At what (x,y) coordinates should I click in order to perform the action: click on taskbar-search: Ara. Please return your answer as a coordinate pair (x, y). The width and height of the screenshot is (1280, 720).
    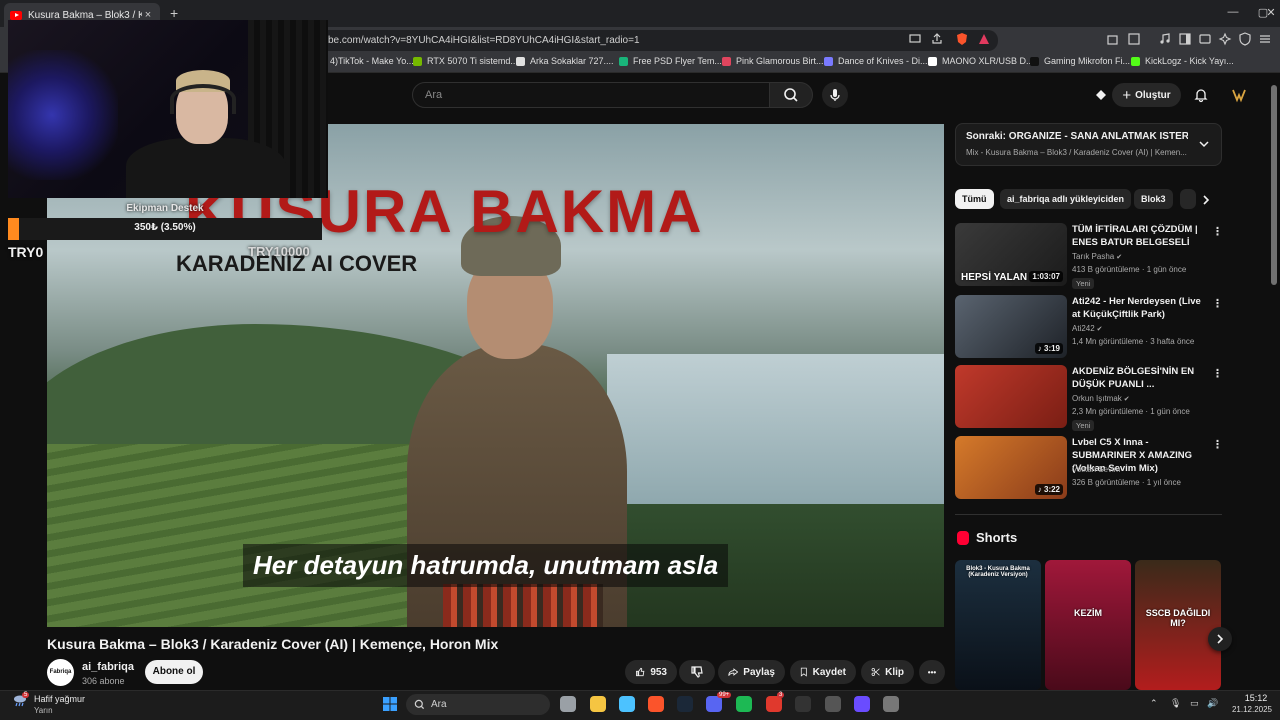
    Looking at the image, I should click on (478, 704).